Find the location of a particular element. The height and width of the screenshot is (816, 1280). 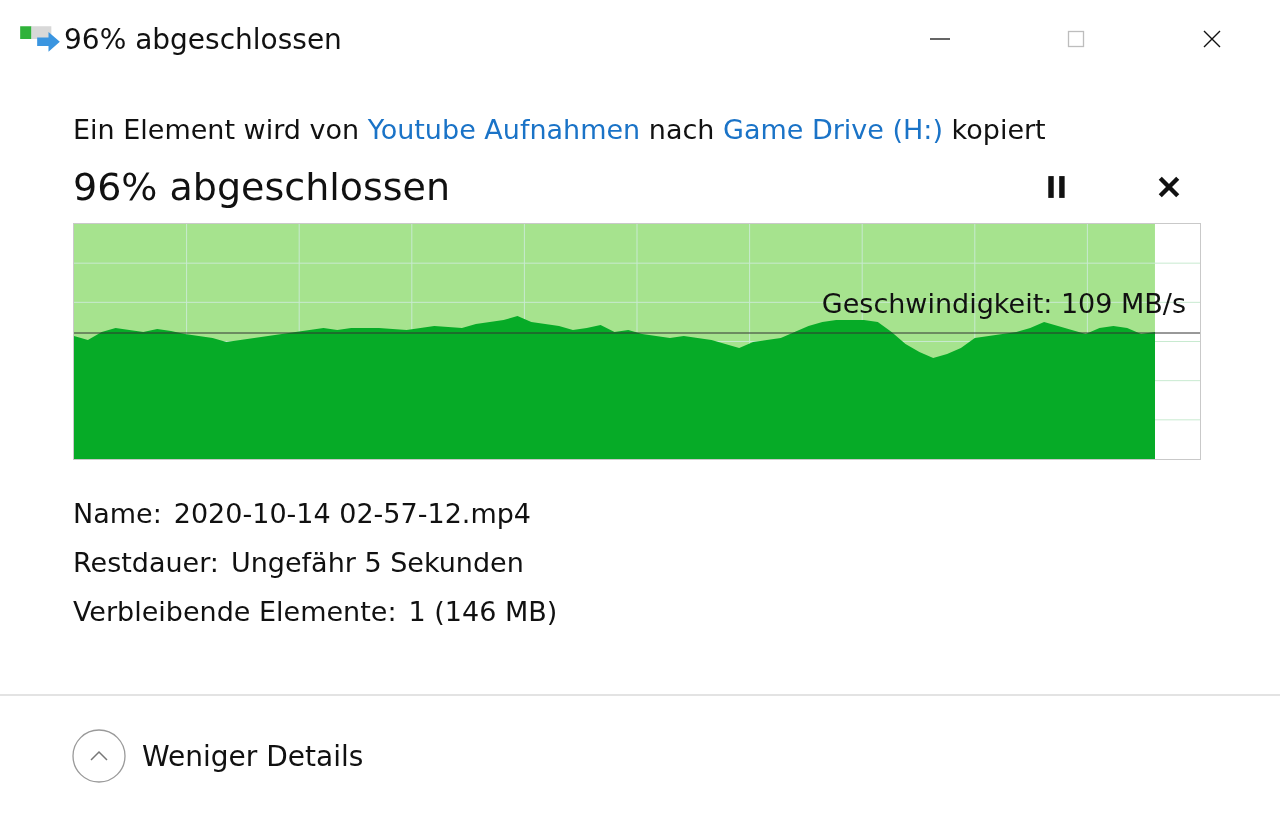

window-title: 96% abgeschlossen is located at coordinates (203, 39).